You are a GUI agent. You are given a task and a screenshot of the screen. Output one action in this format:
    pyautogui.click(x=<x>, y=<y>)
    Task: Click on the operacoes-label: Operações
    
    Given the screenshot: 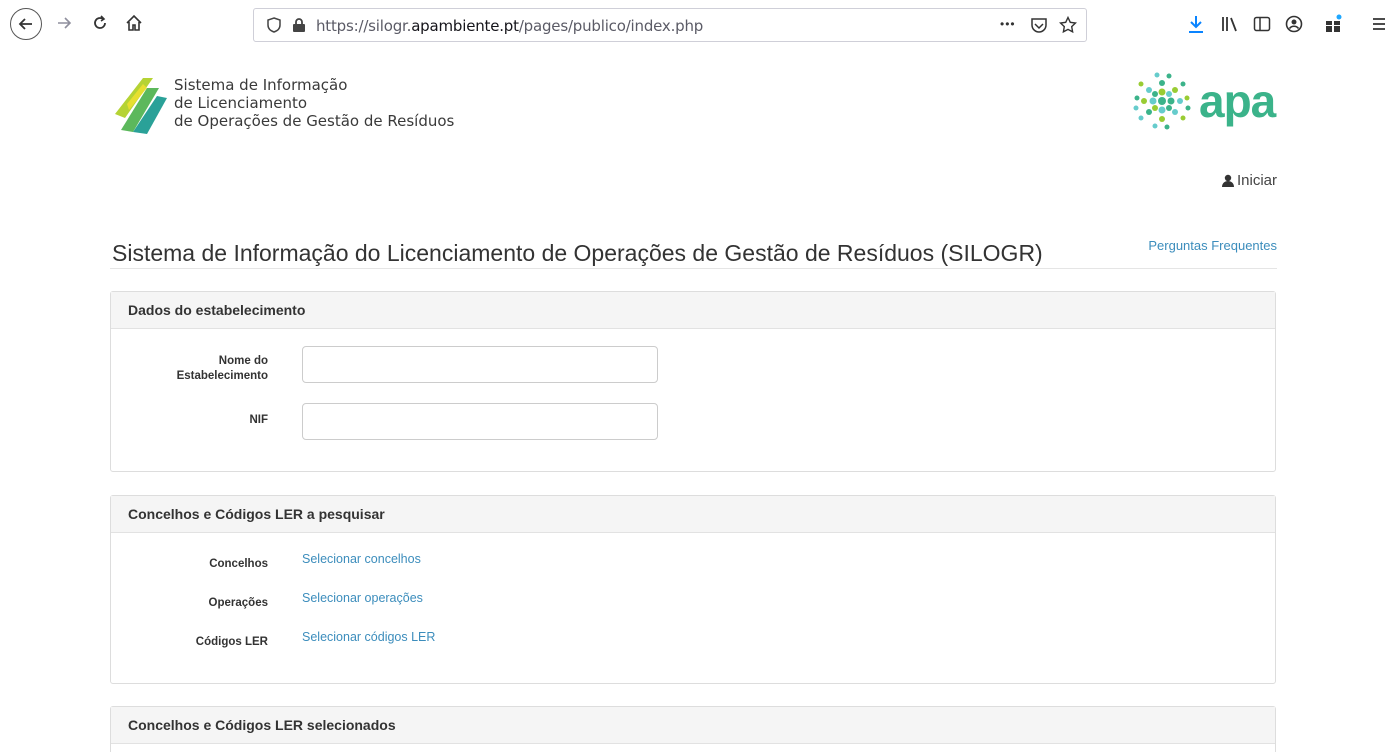 What is the action you would take?
    pyautogui.click(x=238, y=603)
    